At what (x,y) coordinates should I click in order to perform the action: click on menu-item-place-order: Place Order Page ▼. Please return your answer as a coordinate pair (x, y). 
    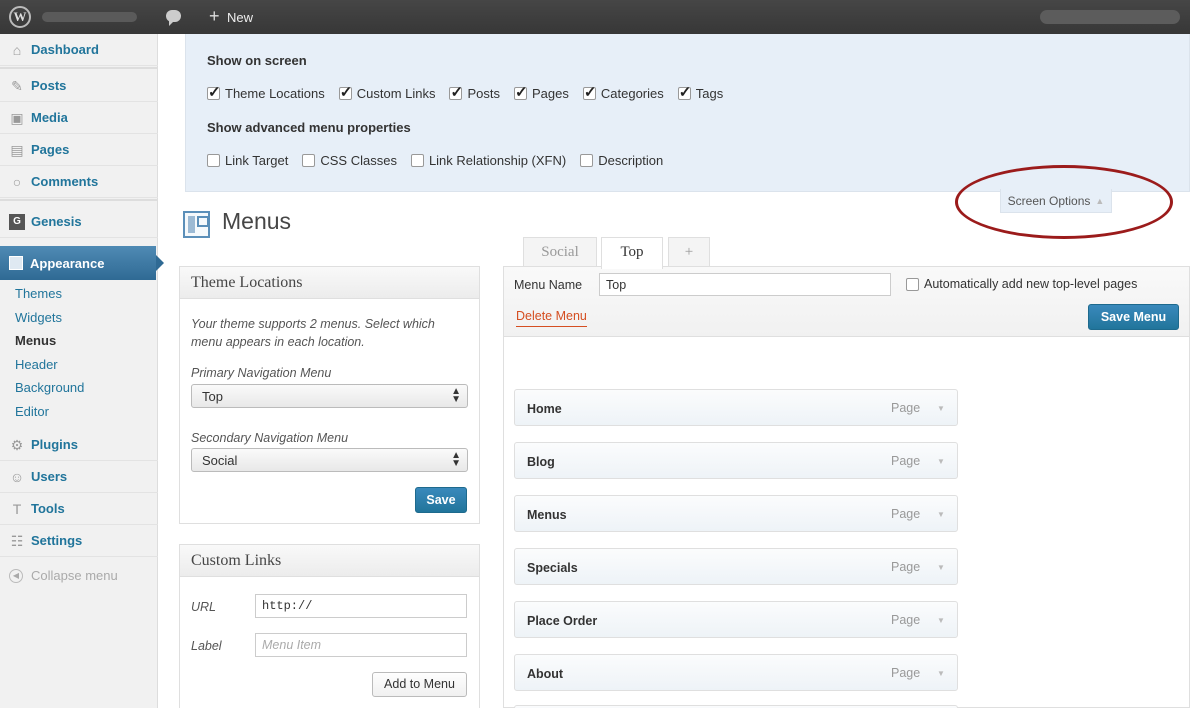
    Looking at the image, I should click on (736, 619).